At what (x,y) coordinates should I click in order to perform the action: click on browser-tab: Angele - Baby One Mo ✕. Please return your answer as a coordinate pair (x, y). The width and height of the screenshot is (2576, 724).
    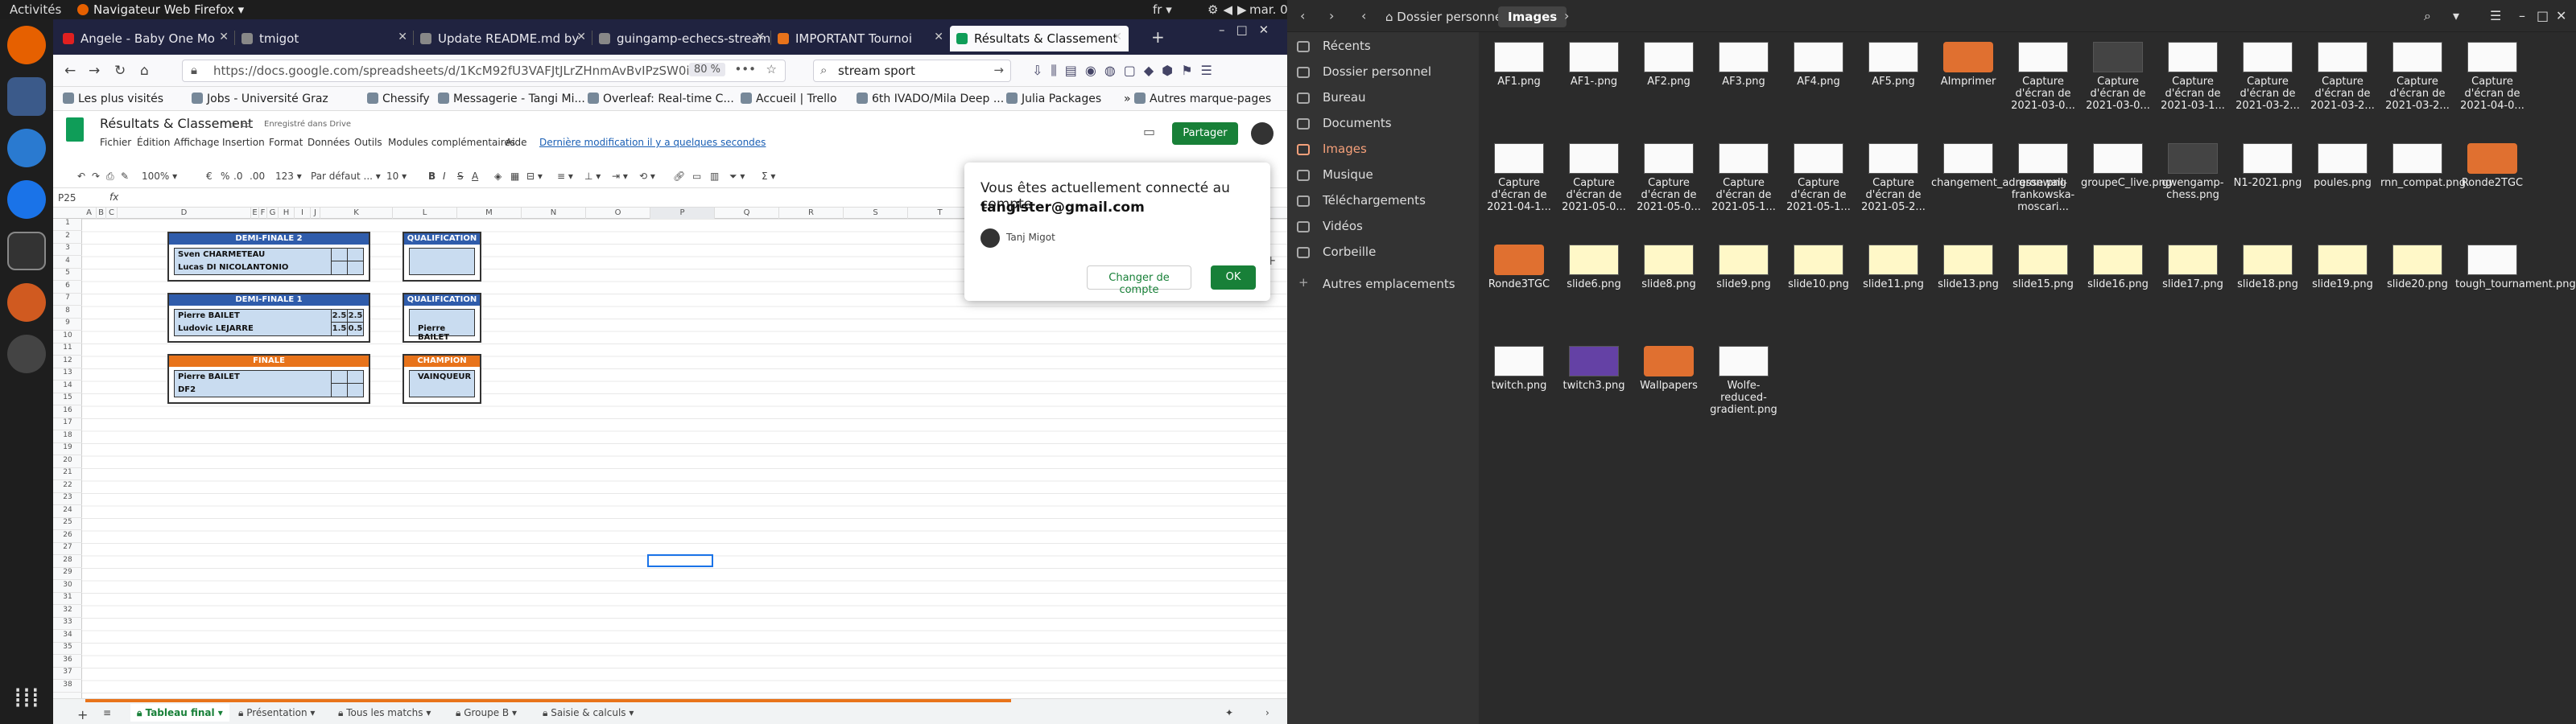
    Looking at the image, I should click on (145, 38).